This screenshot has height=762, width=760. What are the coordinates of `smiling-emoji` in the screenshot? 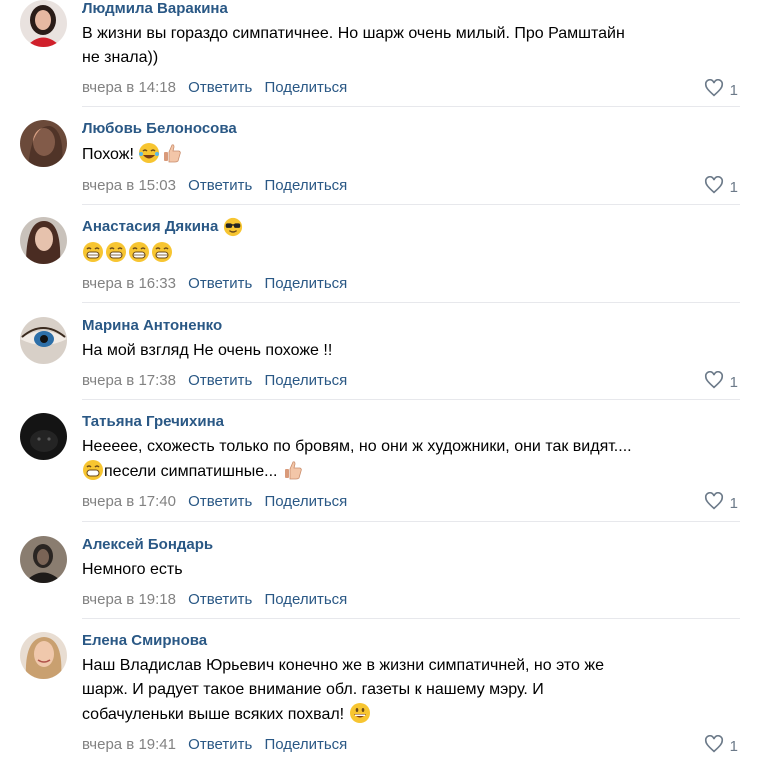 It's located at (360, 713).